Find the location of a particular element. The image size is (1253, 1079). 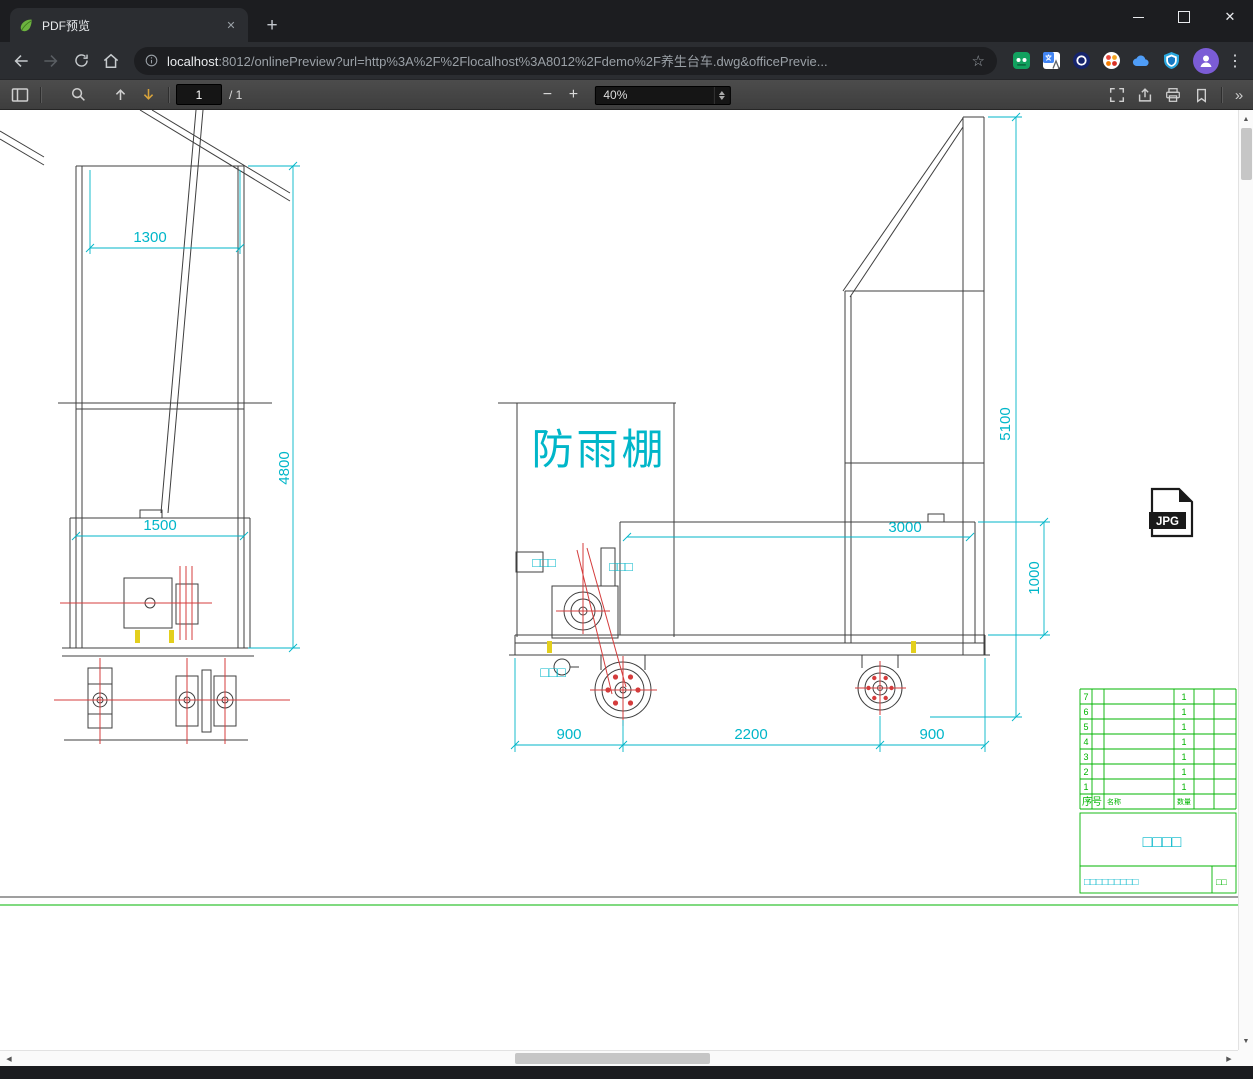

vertical-scrollbar-thumb is located at coordinates (1246, 154).